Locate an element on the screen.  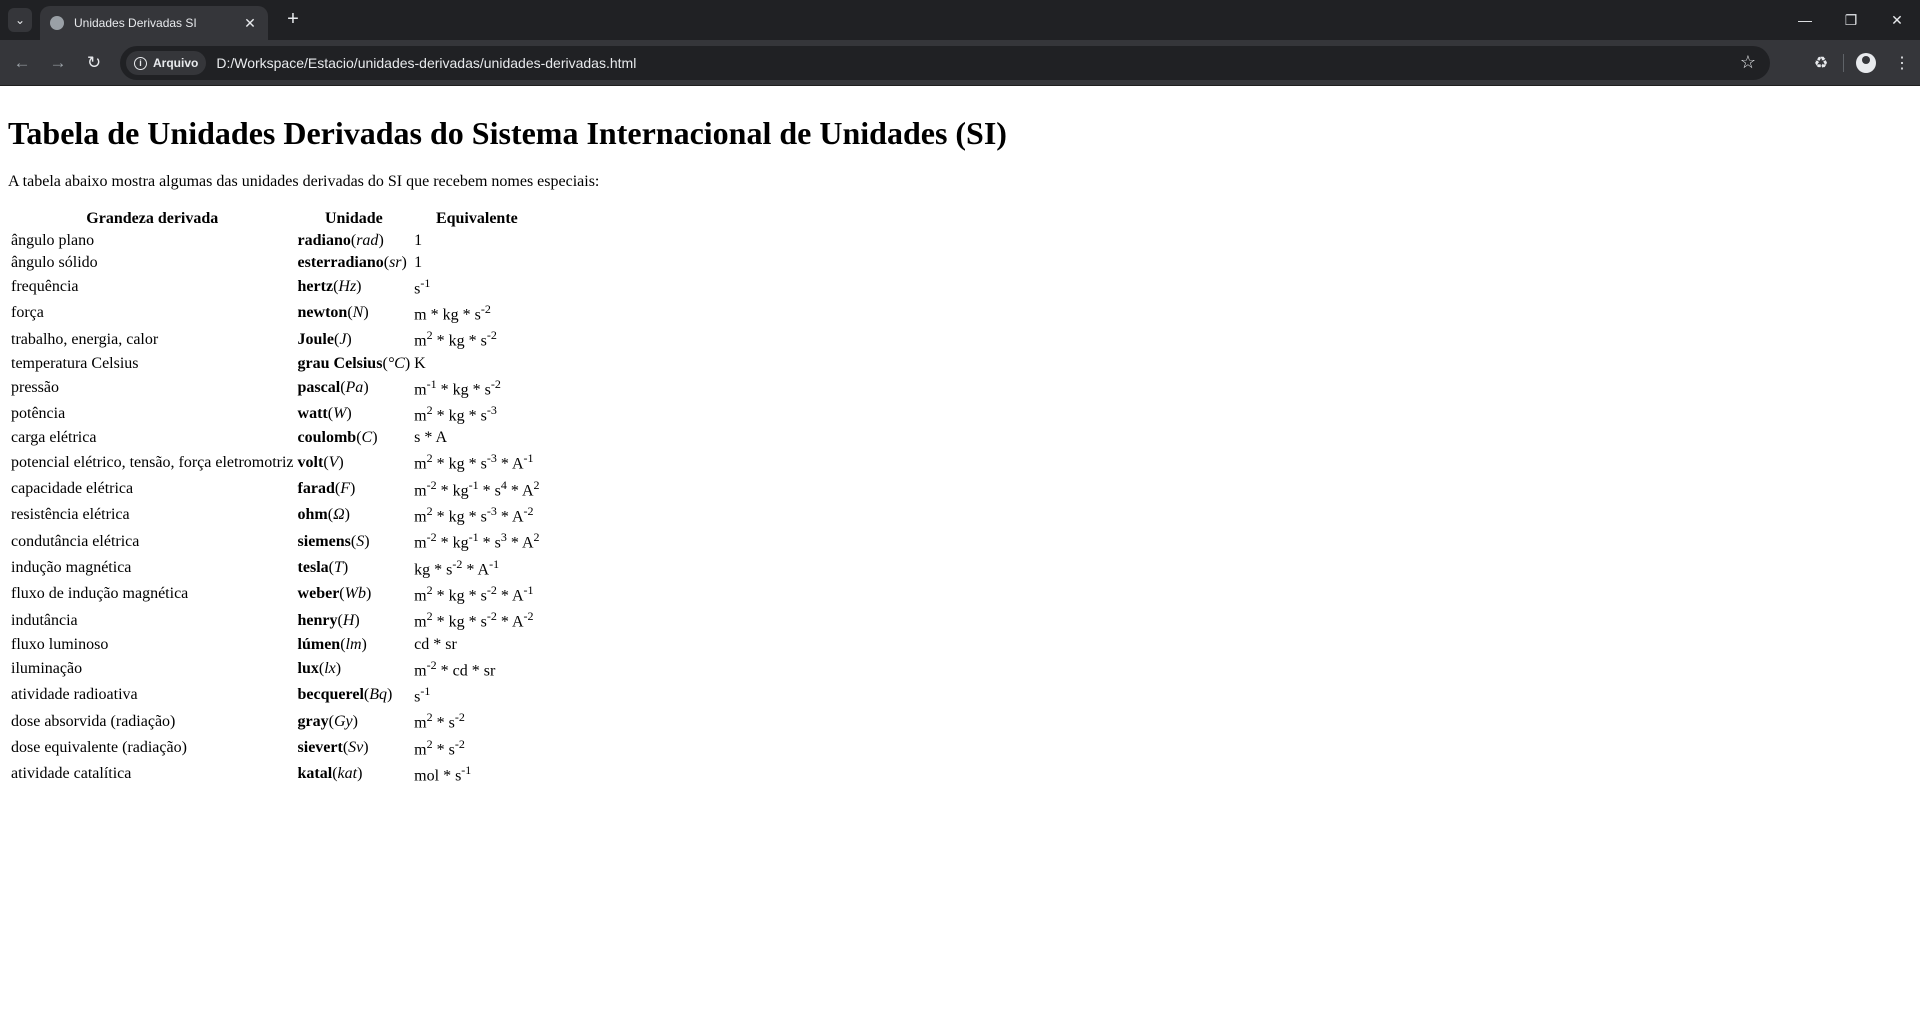
minimize-icon: — is located at coordinates (1805, 20).